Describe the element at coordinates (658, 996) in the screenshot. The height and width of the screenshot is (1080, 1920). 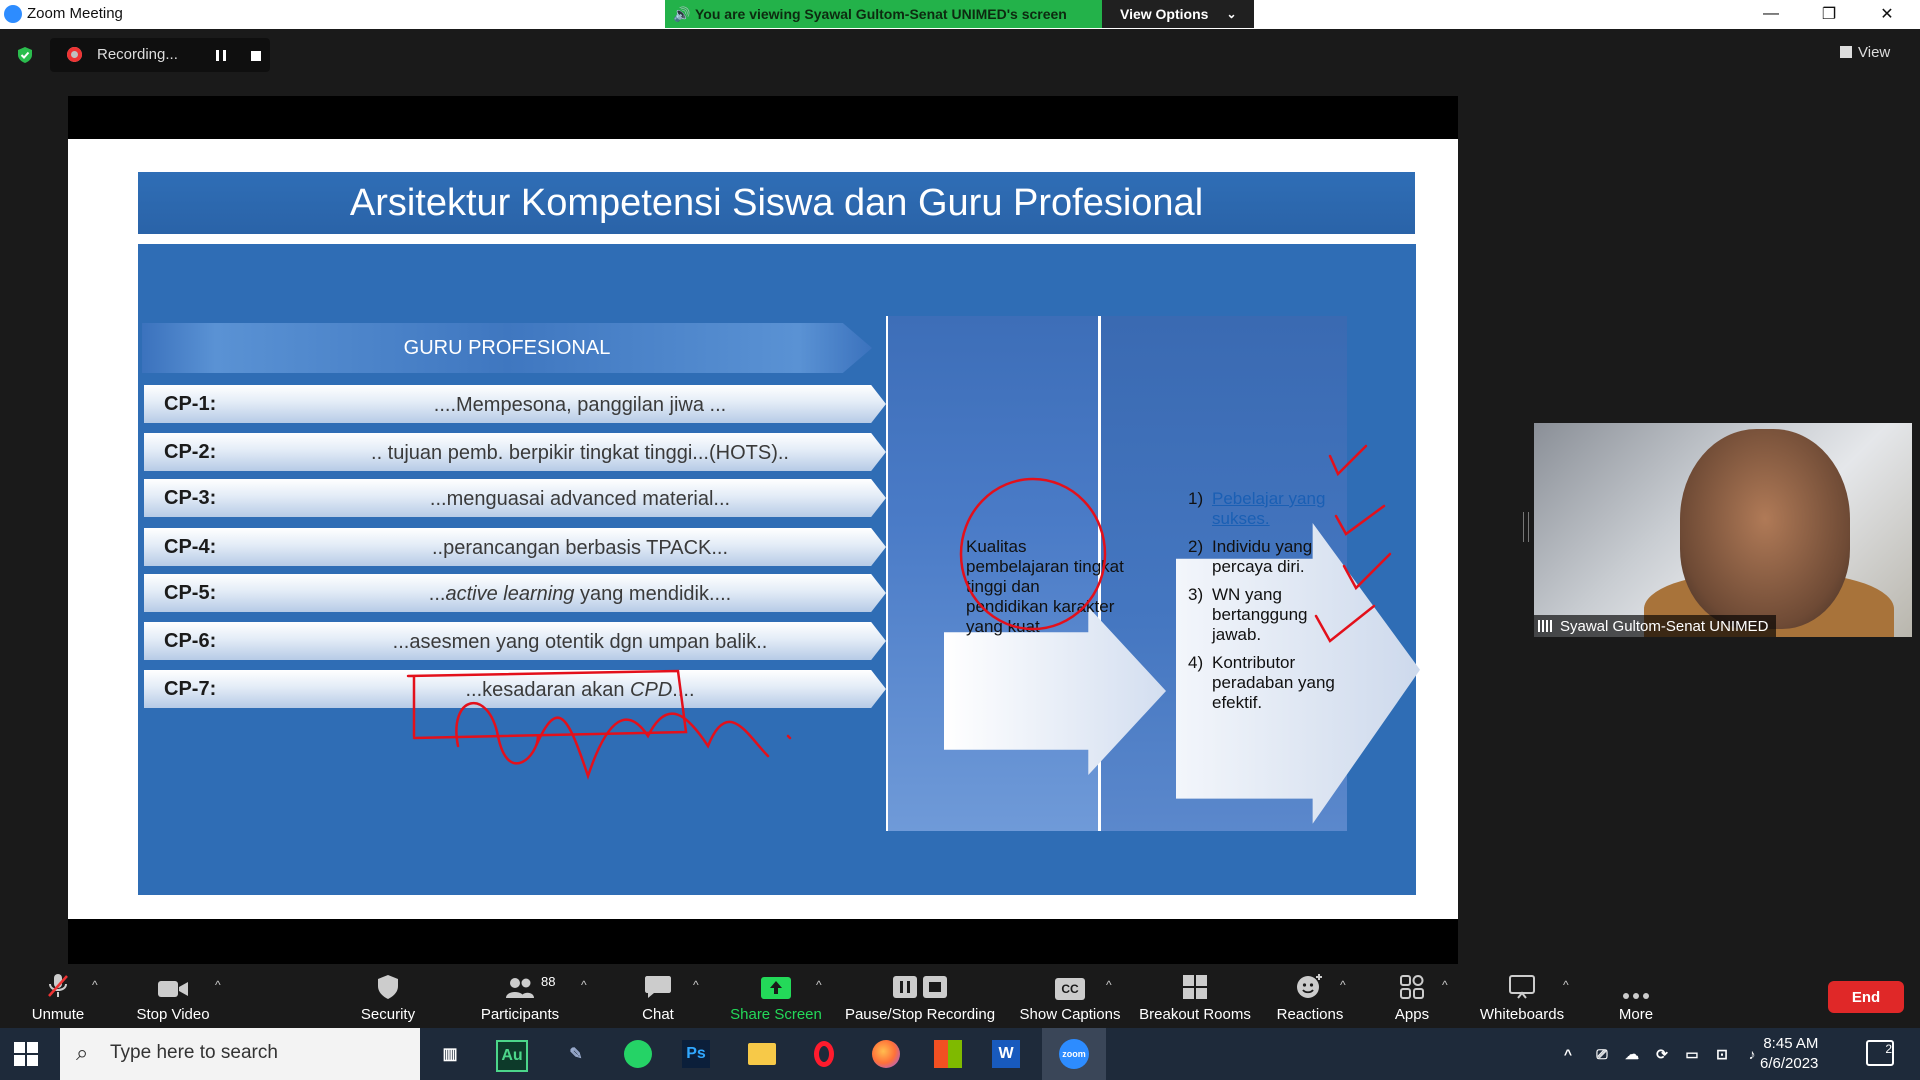
I see `chat-button: Chat` at that location.